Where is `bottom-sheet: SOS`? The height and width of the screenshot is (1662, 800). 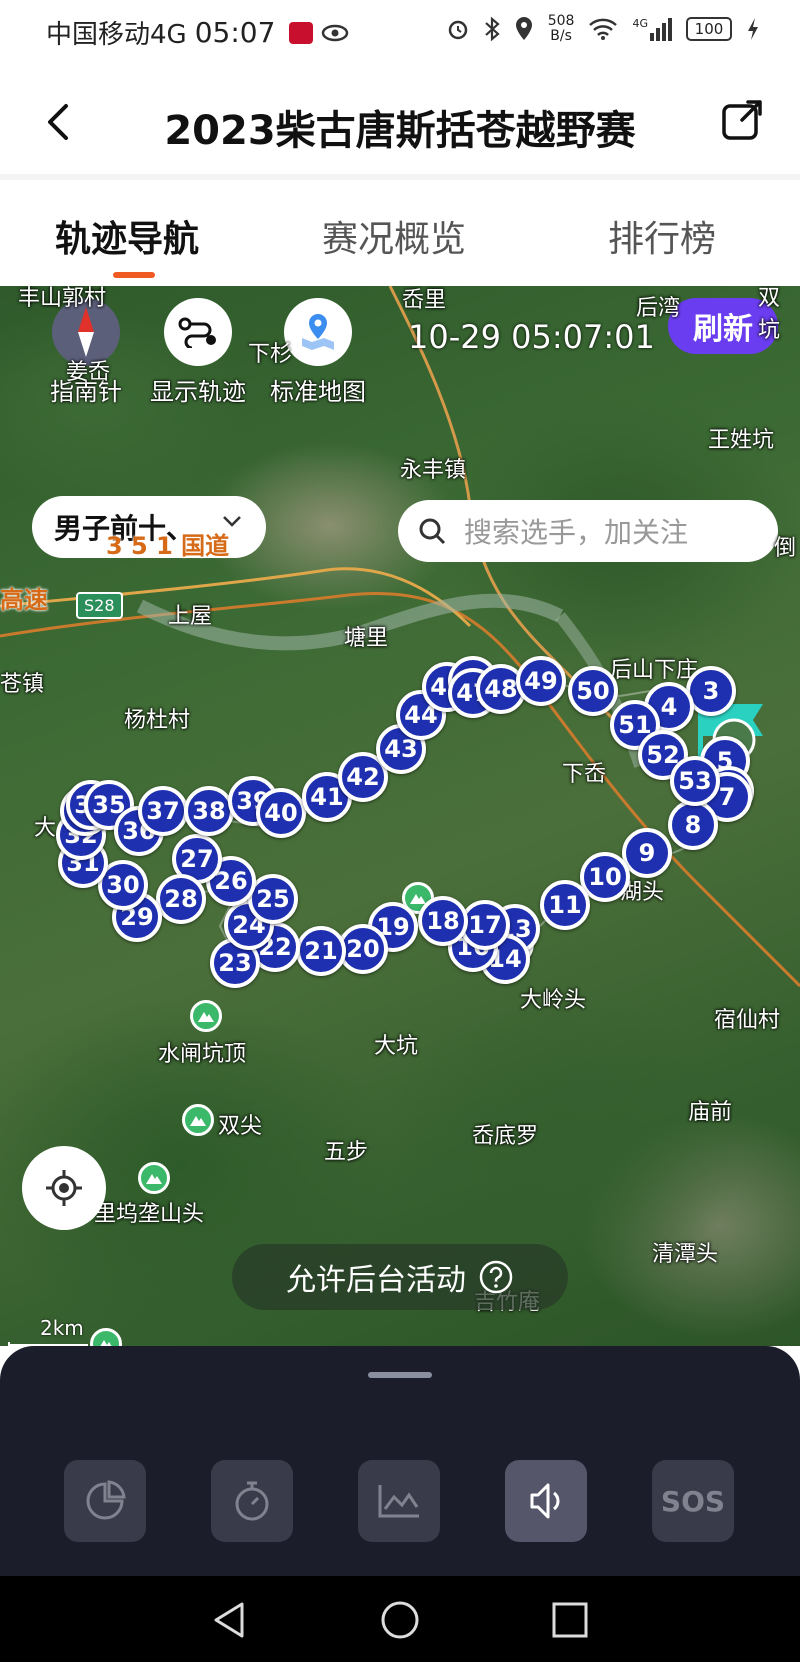
bottom-sheet: SOS is located at coordinates (400, 1461).